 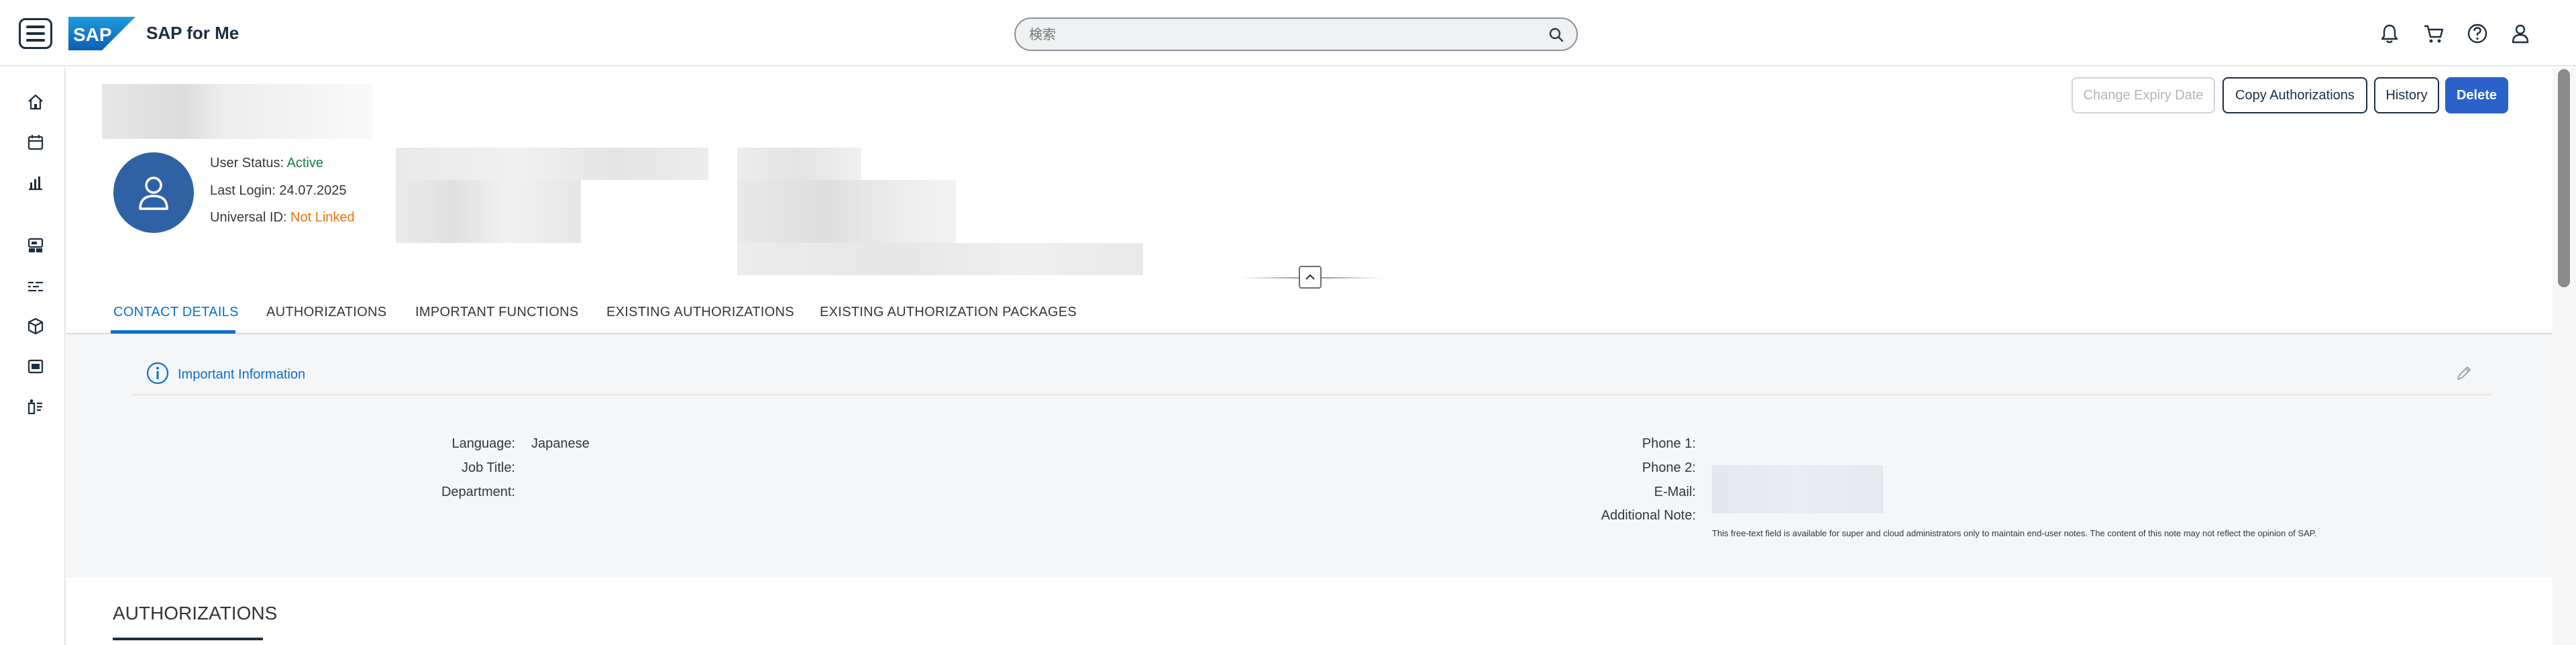 I want to click on chevron-up-icon, so click(x=1310, y=277).